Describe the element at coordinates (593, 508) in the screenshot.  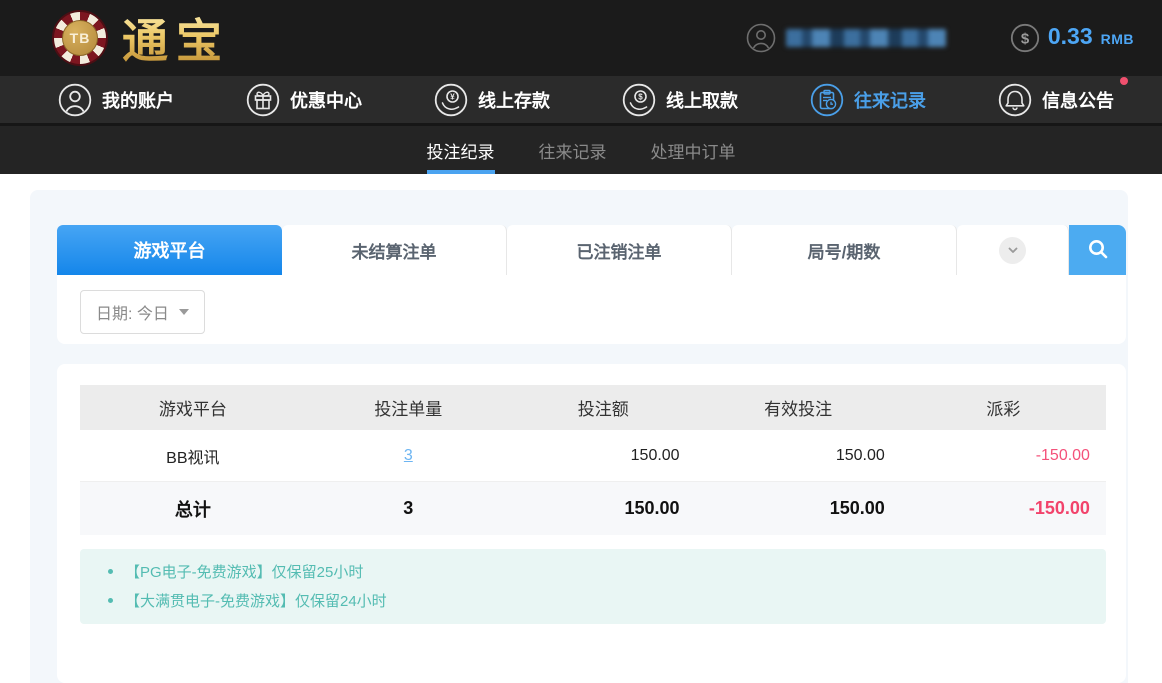
I see `table-total-row: 总计 3 150.00 150.00 -150.00` at that location.